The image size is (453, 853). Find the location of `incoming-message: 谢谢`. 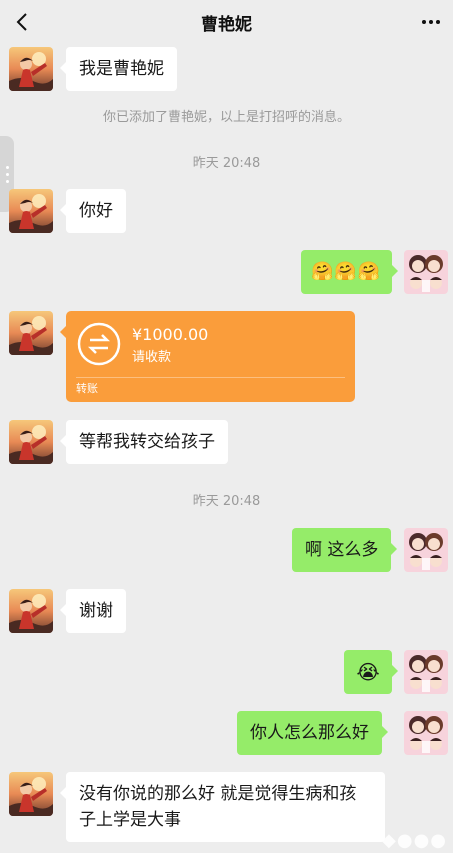

incoming-message: 谢谢 is located at coordinates (93, 611).